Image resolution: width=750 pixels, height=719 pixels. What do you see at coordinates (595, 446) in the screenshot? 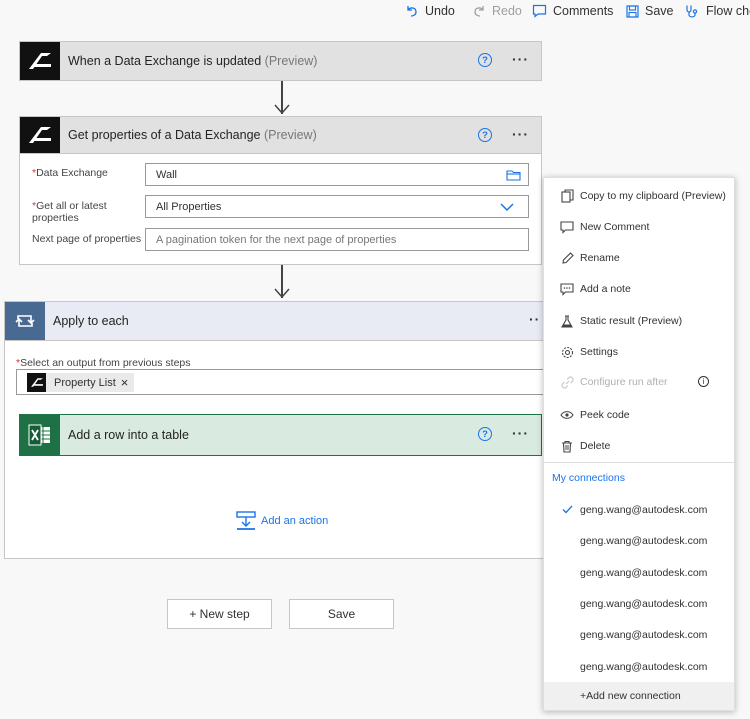
I see `menu-item-label: Delete` at bounding box center [595, 446].